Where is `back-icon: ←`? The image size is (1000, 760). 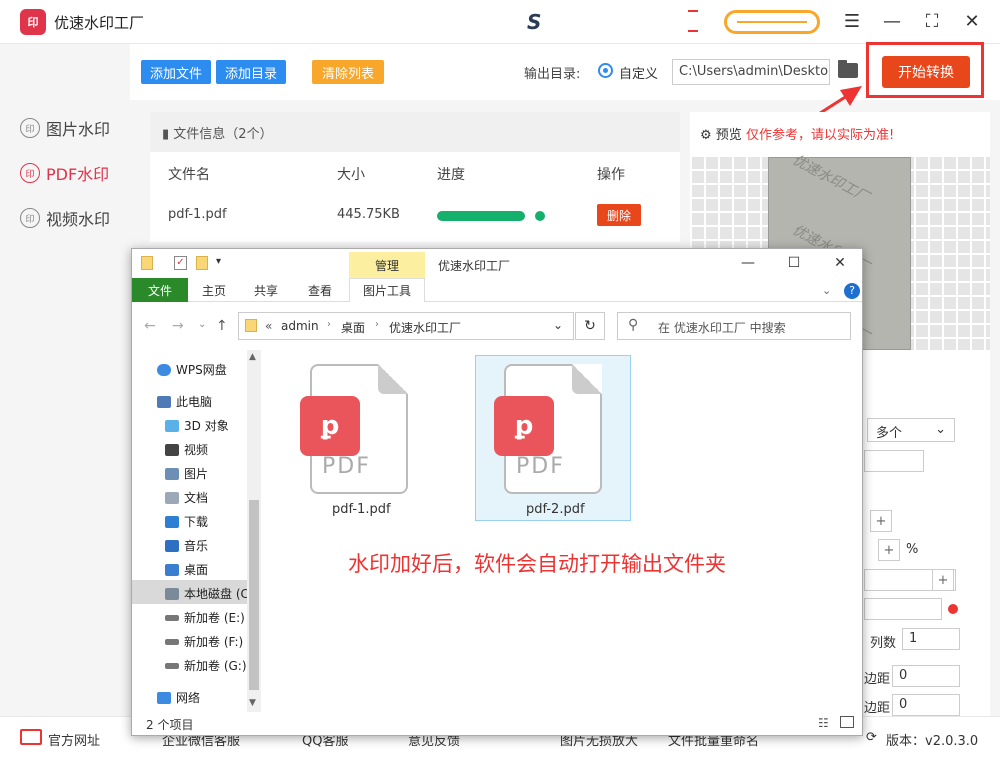 back-icon: ← is located at coordinates (150, 326).